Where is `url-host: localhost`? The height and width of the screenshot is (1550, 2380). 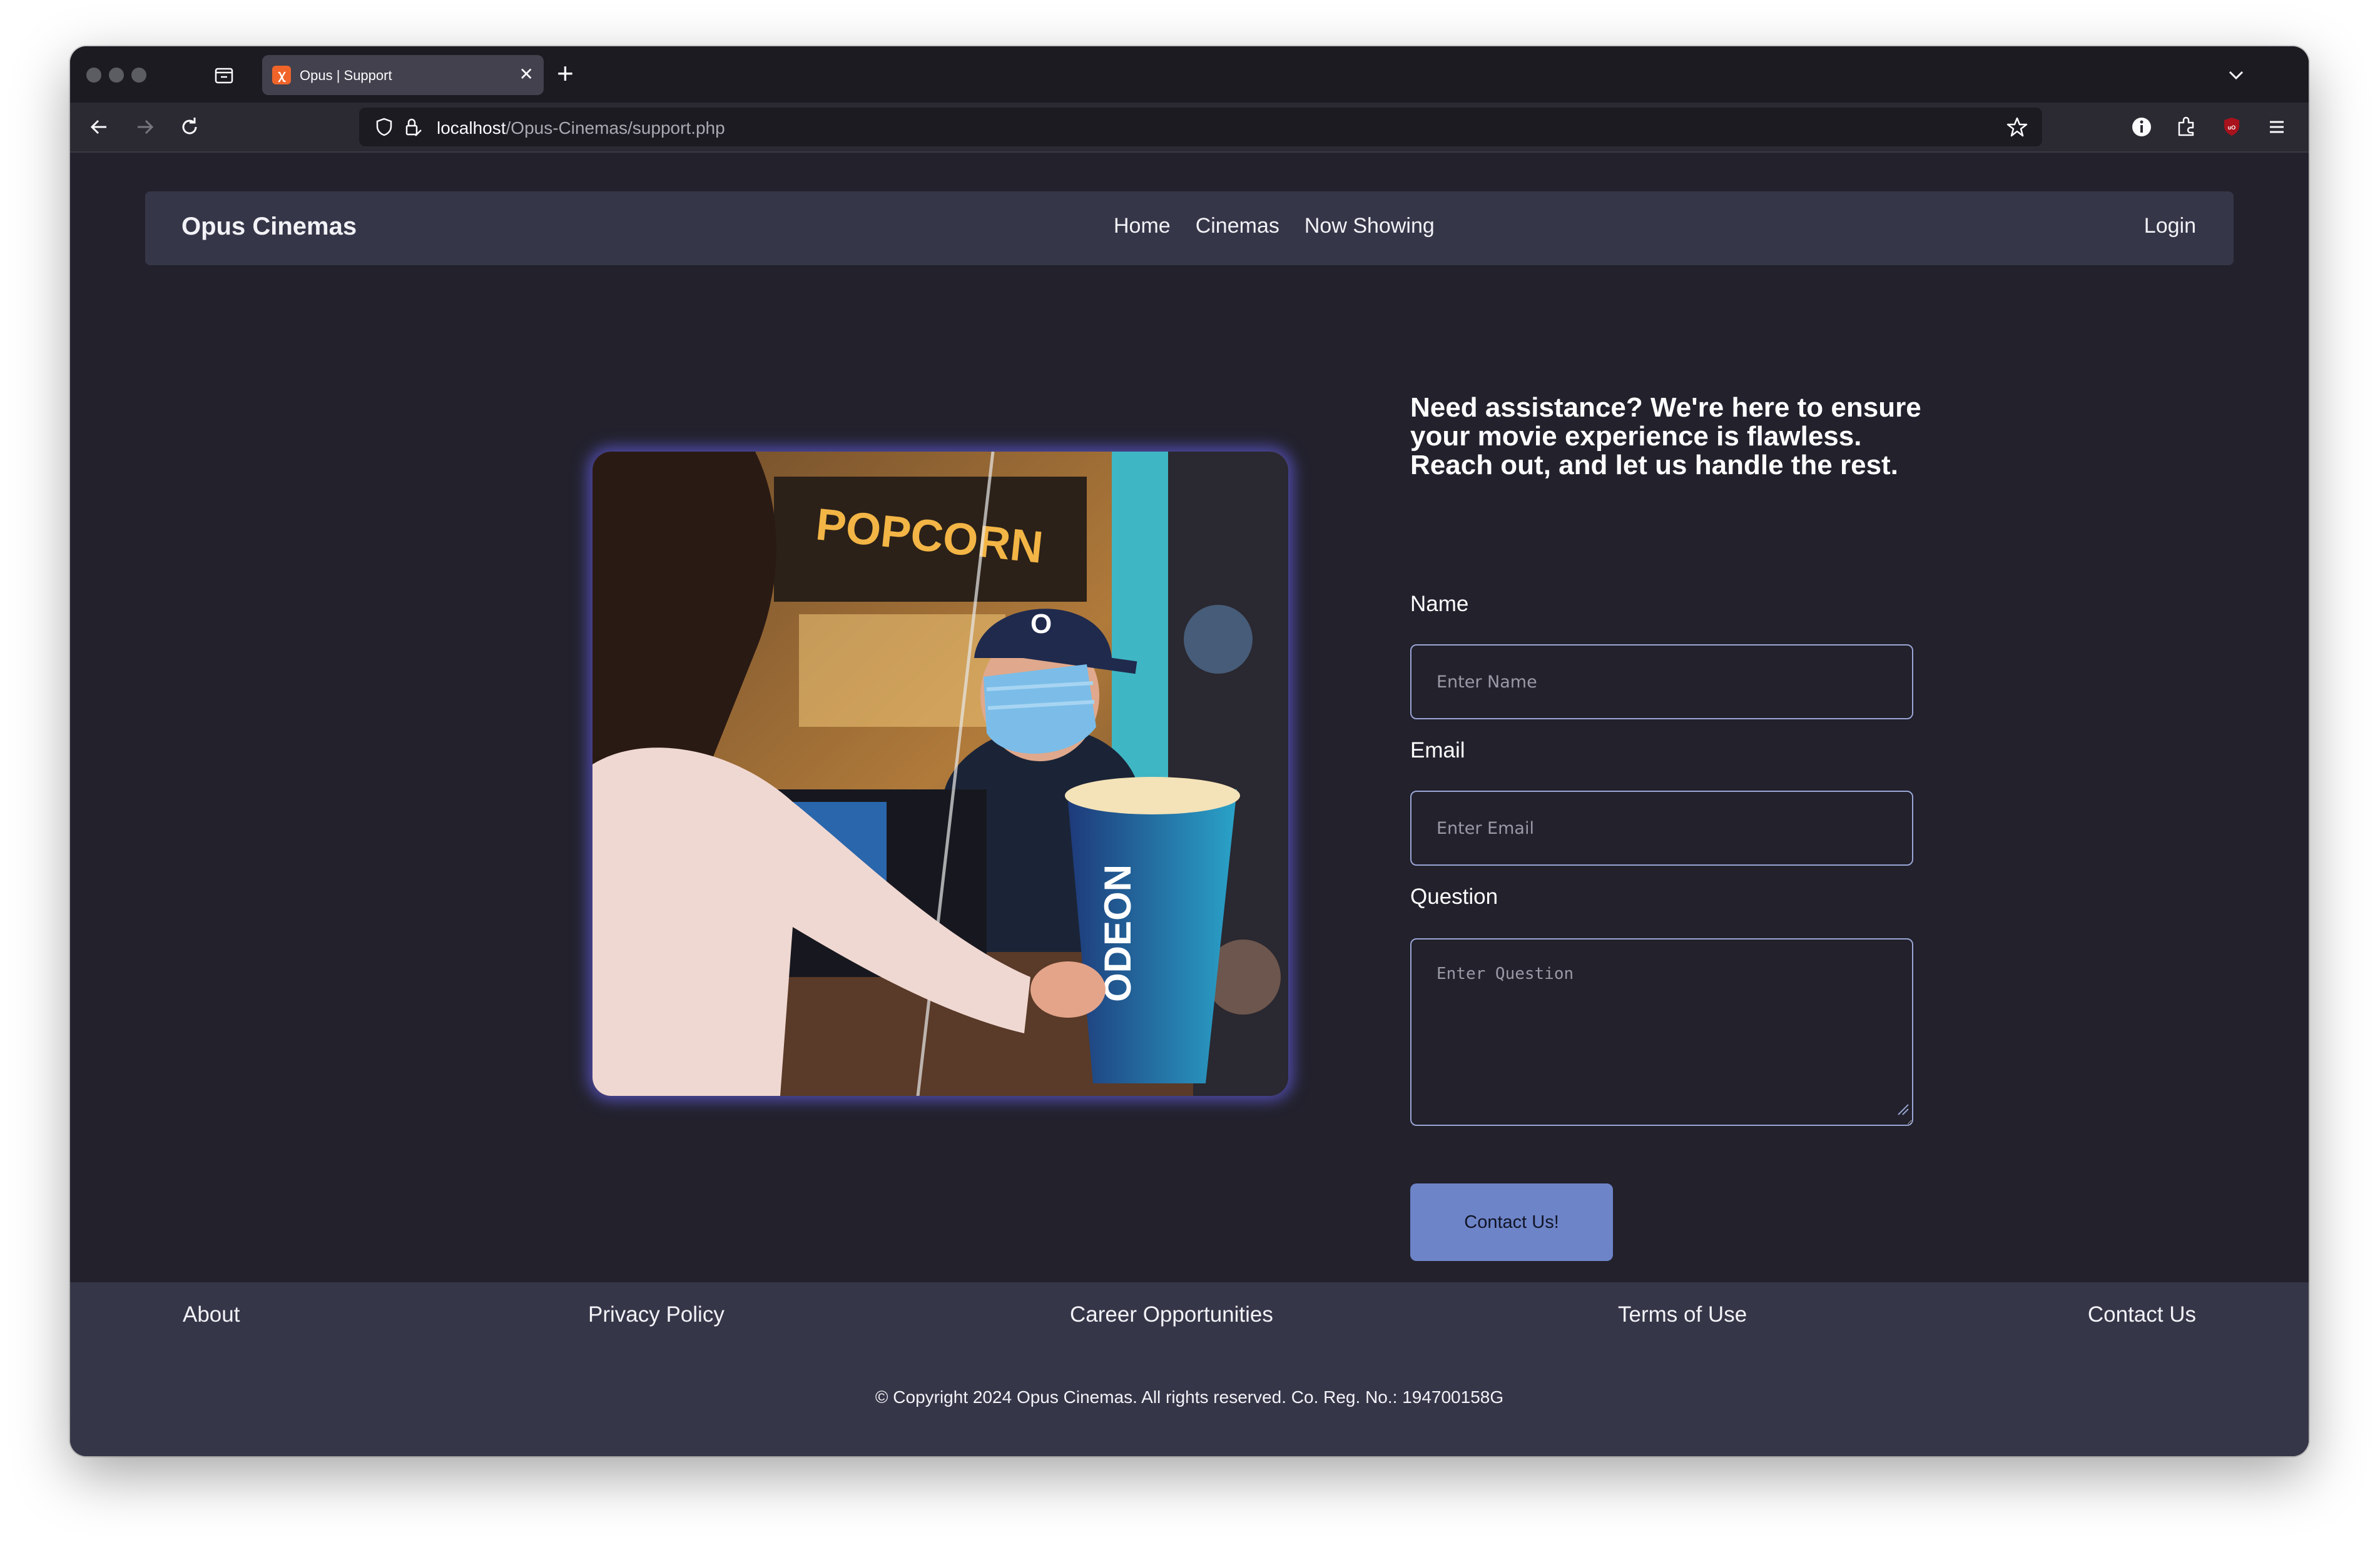
url-host: localhost is located at coordinates (471, 128).